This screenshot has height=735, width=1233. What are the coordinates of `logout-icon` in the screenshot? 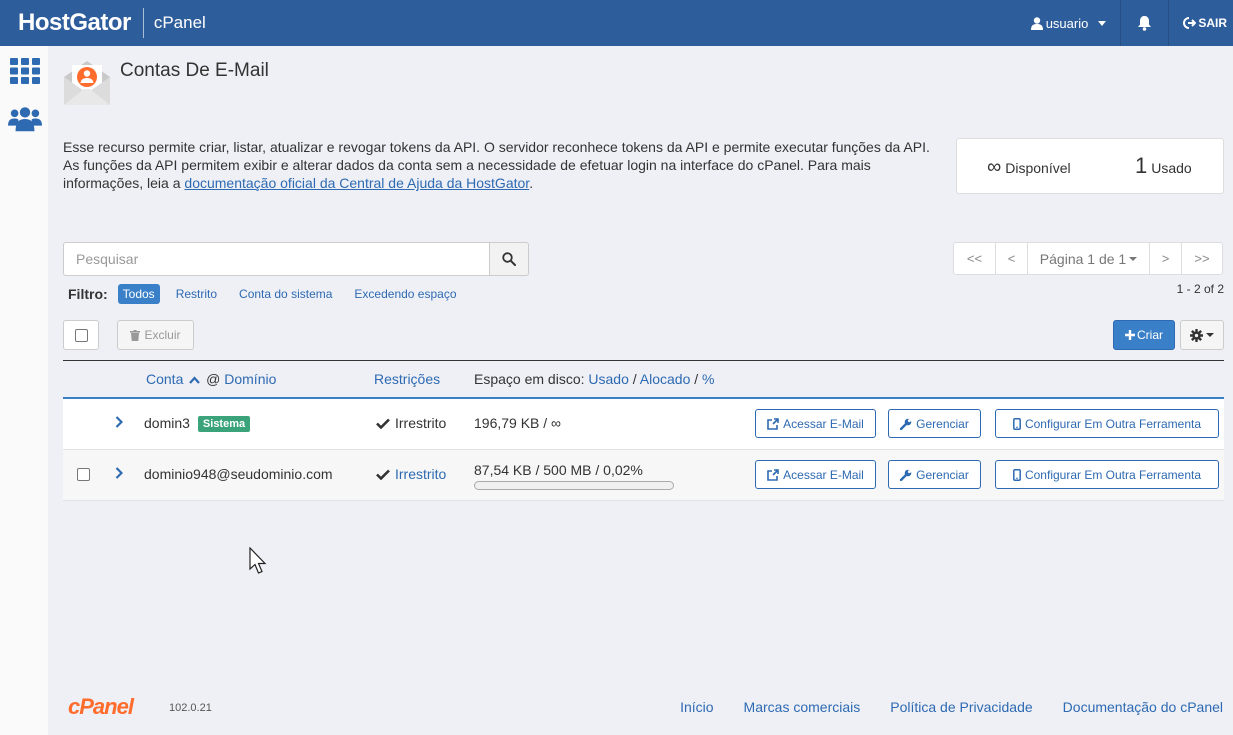 It's located at (1190, 23).